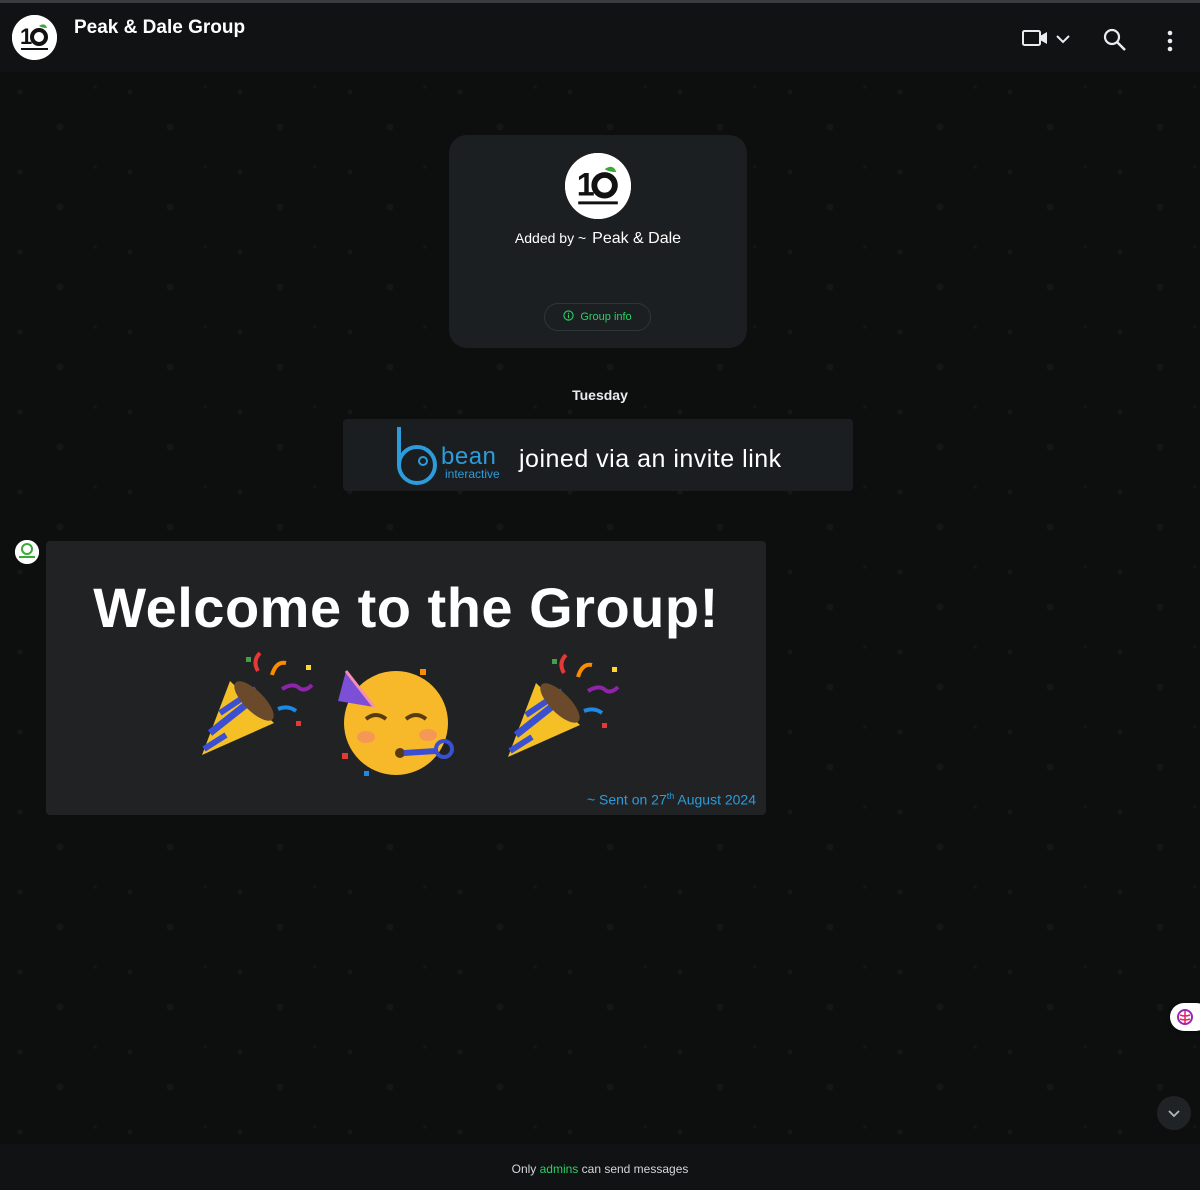 The image size is (1200, 1190). Describe the element at coordinates (1115, 42) in the screenshot. I see `search-icon` at that location.